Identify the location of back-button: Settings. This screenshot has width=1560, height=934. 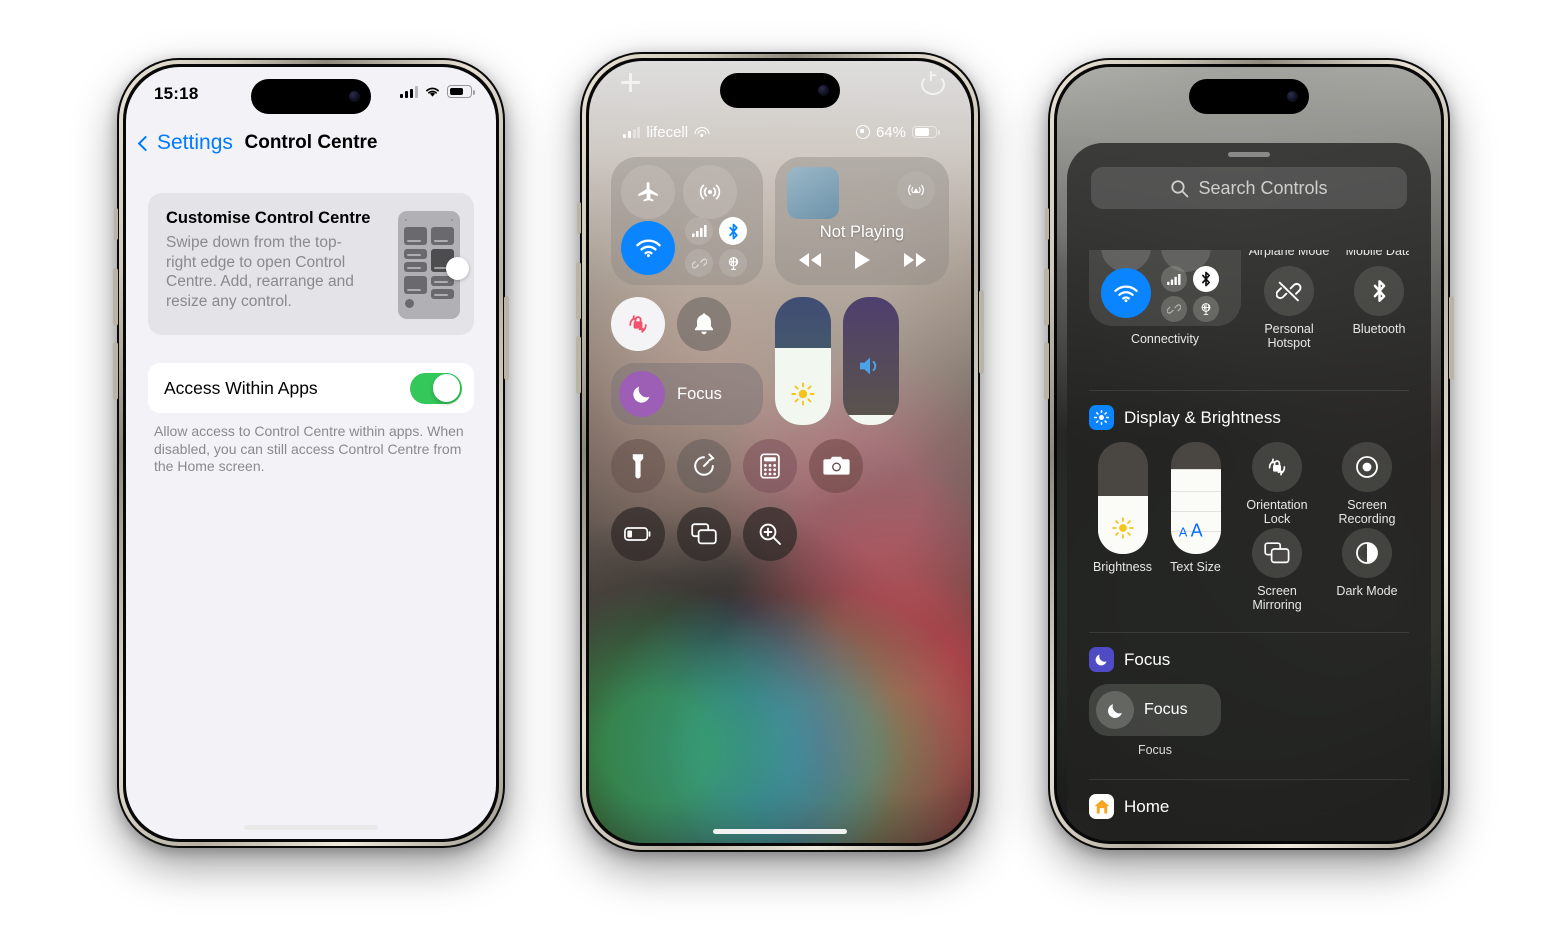
(185, 143).